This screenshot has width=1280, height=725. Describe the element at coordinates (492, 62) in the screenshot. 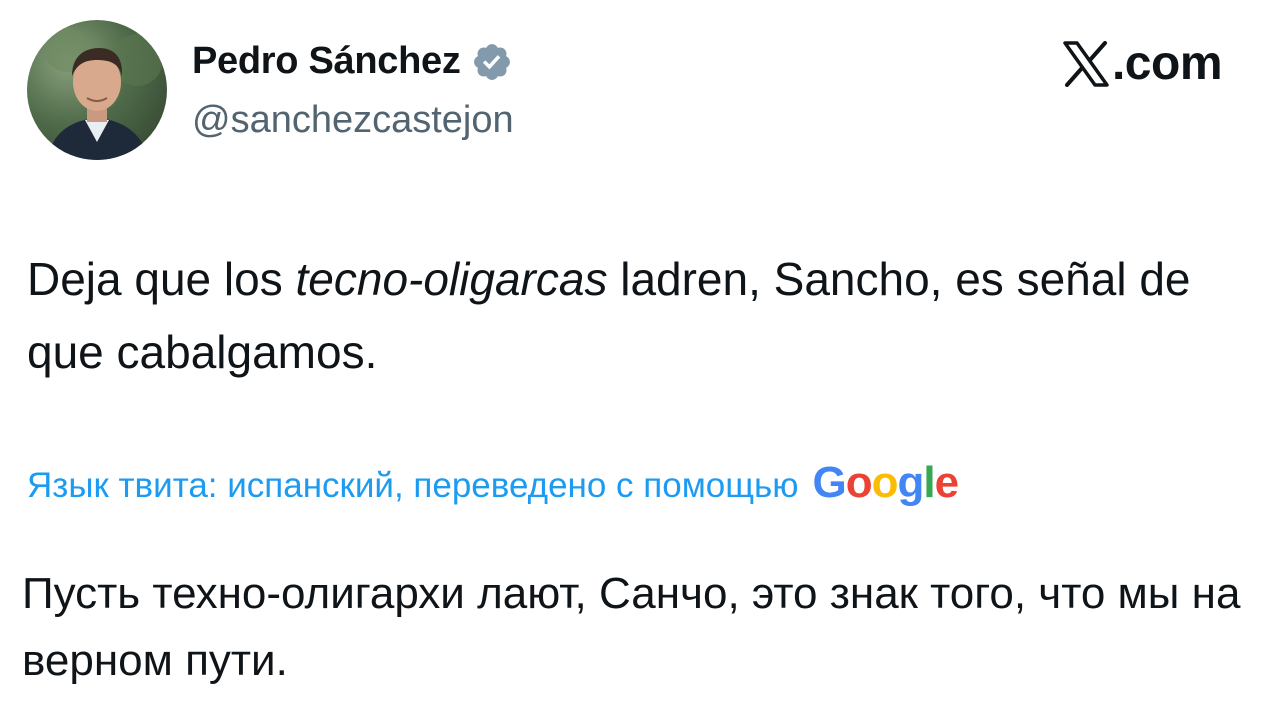

I see `verified-badge-icon` at that location.